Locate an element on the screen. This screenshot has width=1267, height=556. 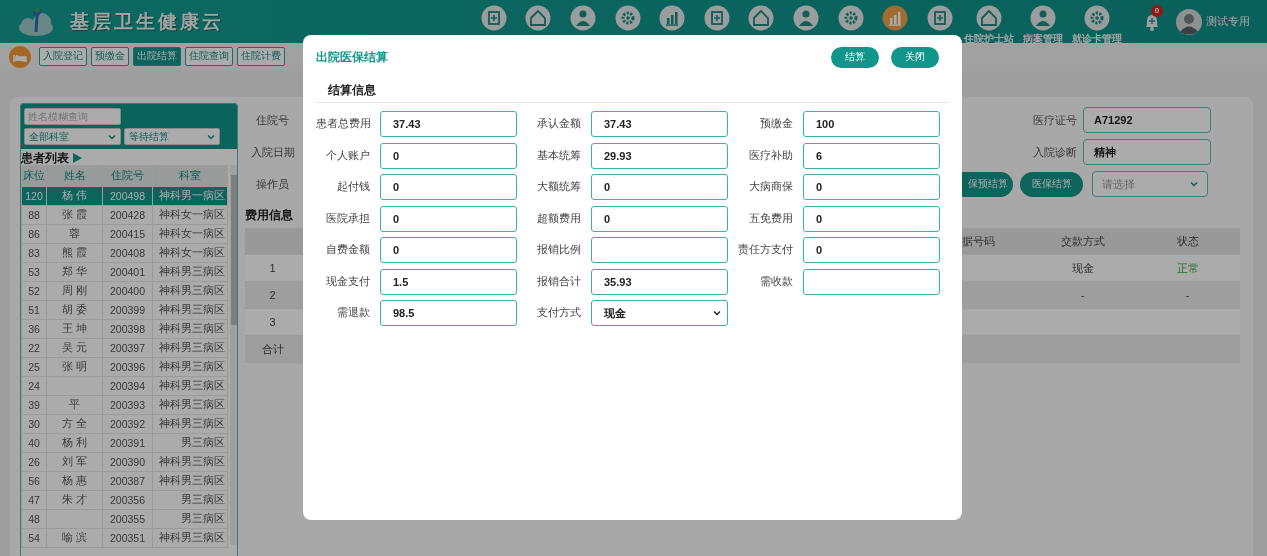
column-header: 住院号 is located at coordinates (127, 176).